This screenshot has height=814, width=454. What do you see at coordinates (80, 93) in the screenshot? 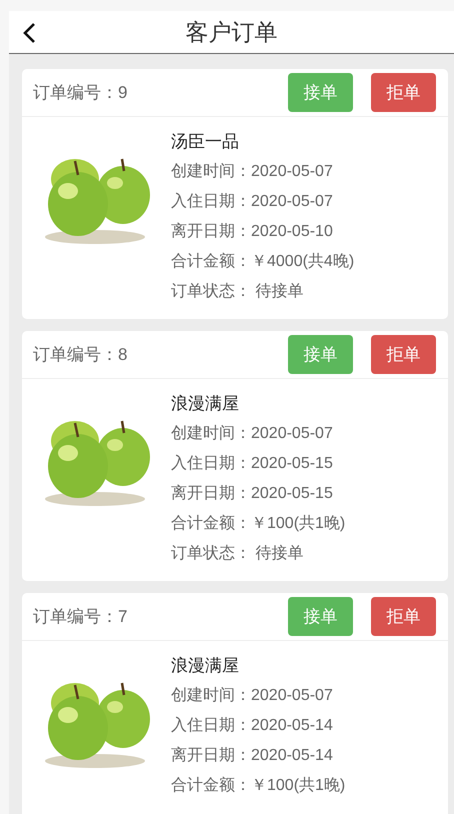
I see `order-number: 订单编号：9` at bounding box center [80, 93].